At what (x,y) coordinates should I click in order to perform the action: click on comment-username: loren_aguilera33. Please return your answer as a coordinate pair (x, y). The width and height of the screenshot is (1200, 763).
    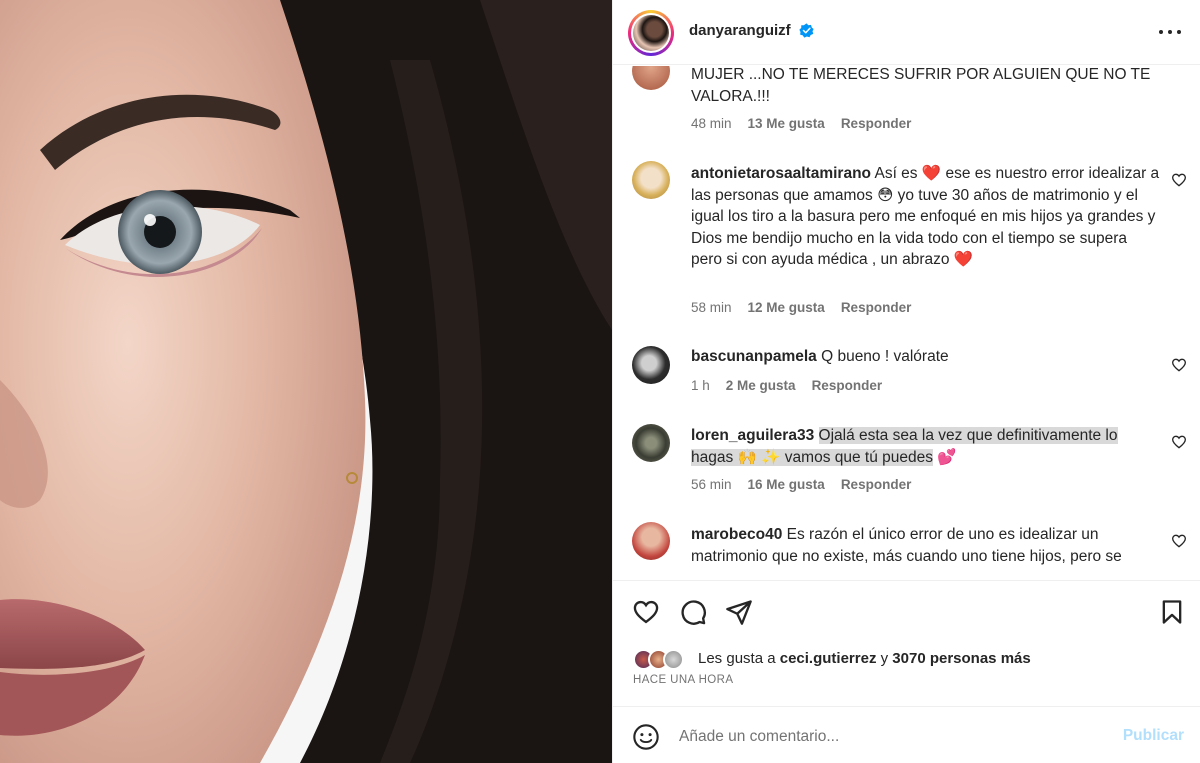
    Looking at the image, I should click on (752, 435).